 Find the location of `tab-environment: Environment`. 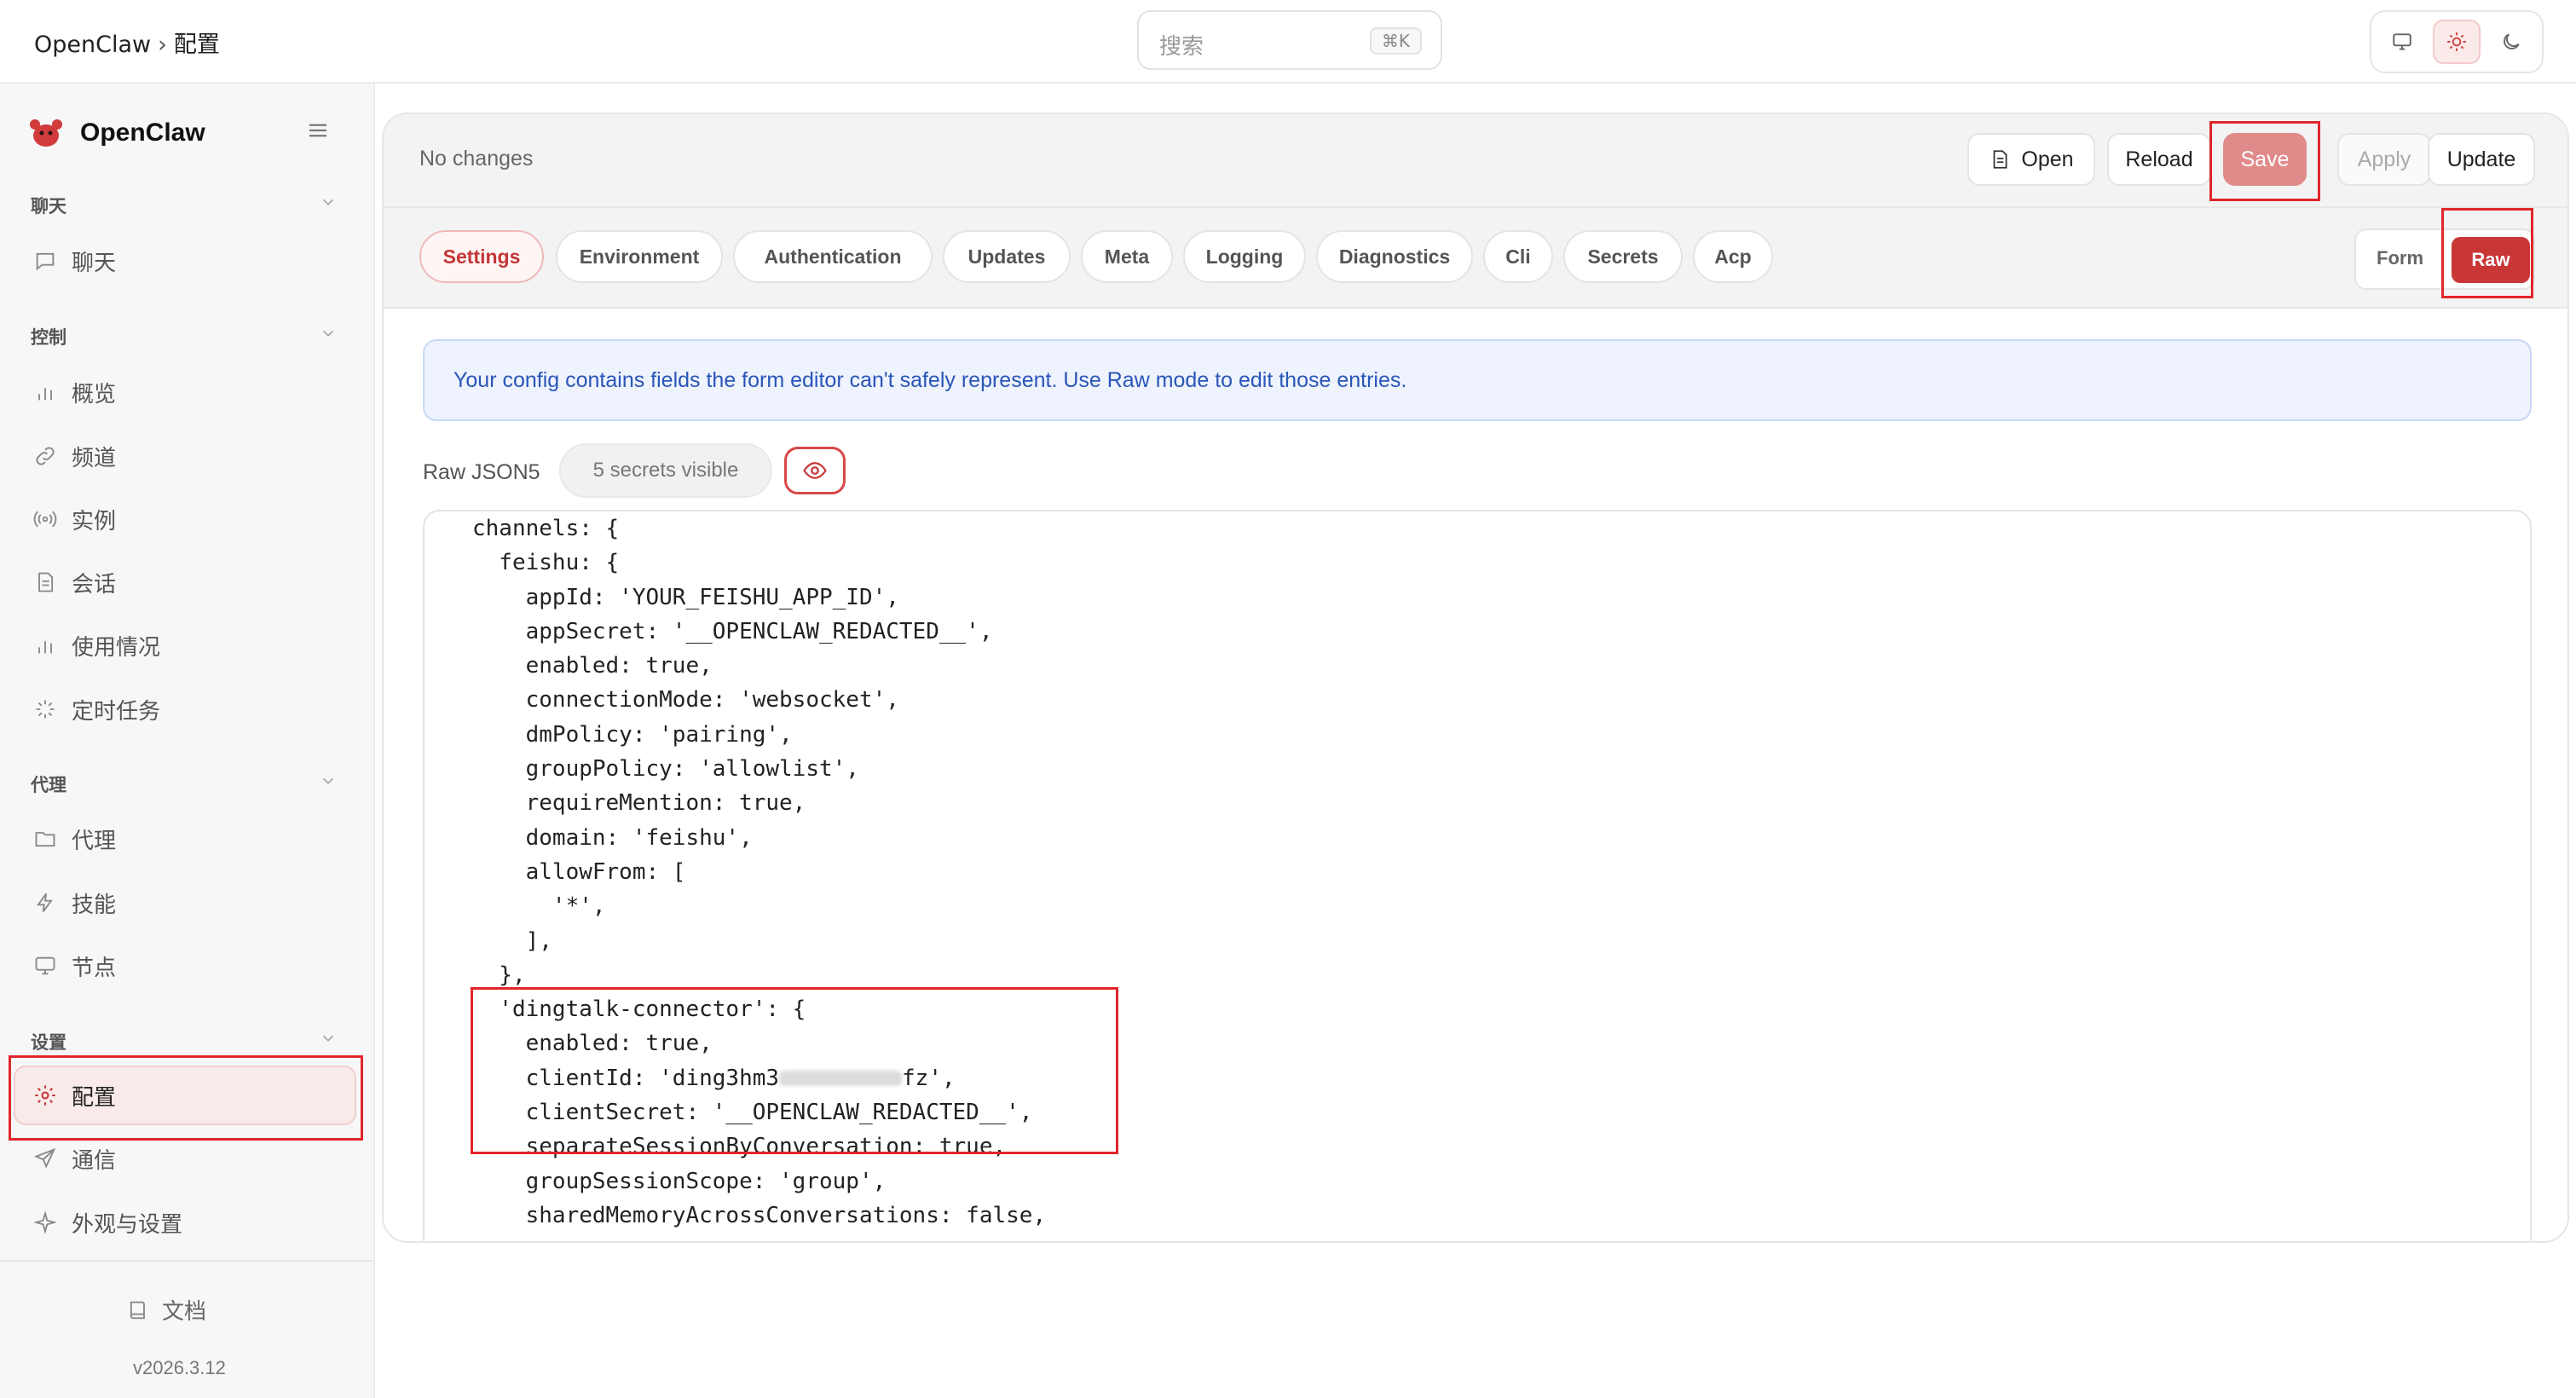

tab-environment: Environment is located at coordinates (639, 256).